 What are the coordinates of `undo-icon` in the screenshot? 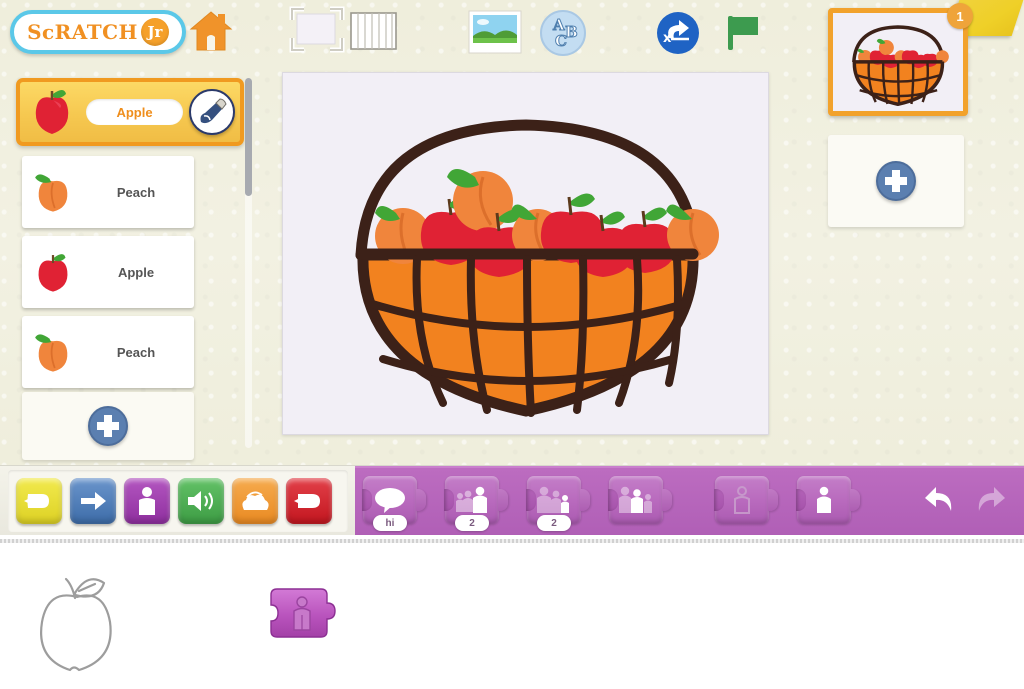 It's located at (938, 499).